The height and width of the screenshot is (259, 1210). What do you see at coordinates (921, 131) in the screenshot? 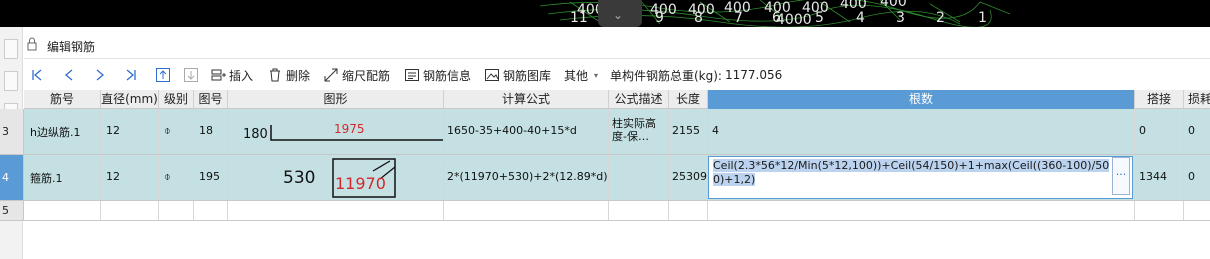
I see `cell-count: 4` at bounding box center [921, 131].